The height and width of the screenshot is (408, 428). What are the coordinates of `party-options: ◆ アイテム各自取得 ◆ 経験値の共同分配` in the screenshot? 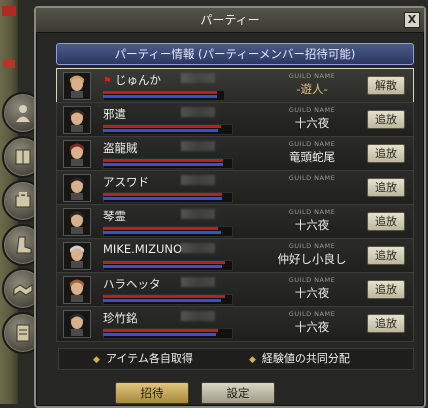 It's located at (236, 359).